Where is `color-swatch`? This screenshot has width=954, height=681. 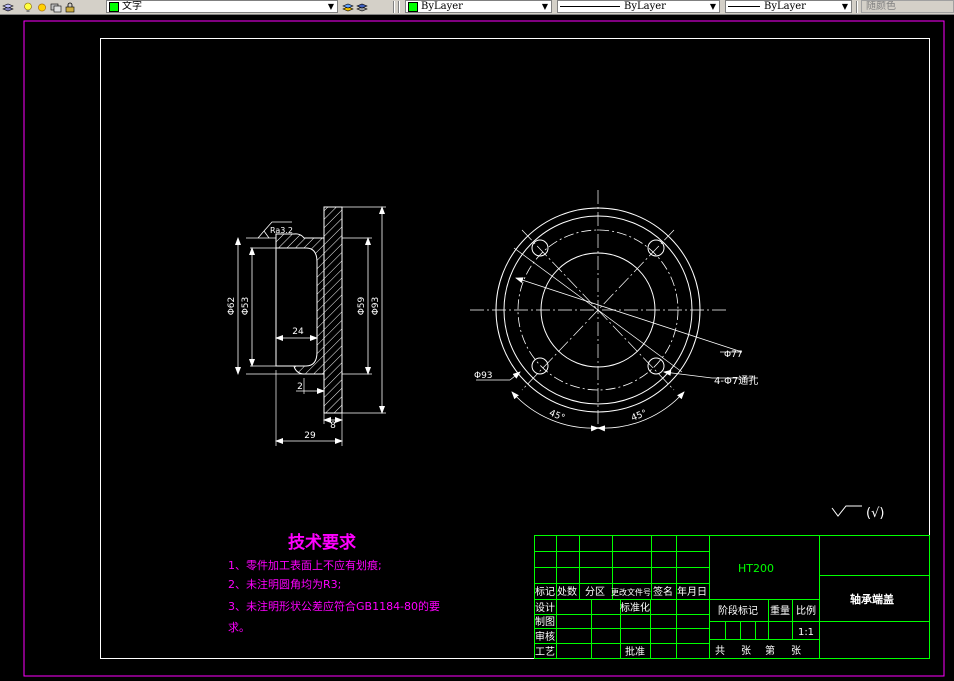 color-swatch is located at coordinates (413, 6).